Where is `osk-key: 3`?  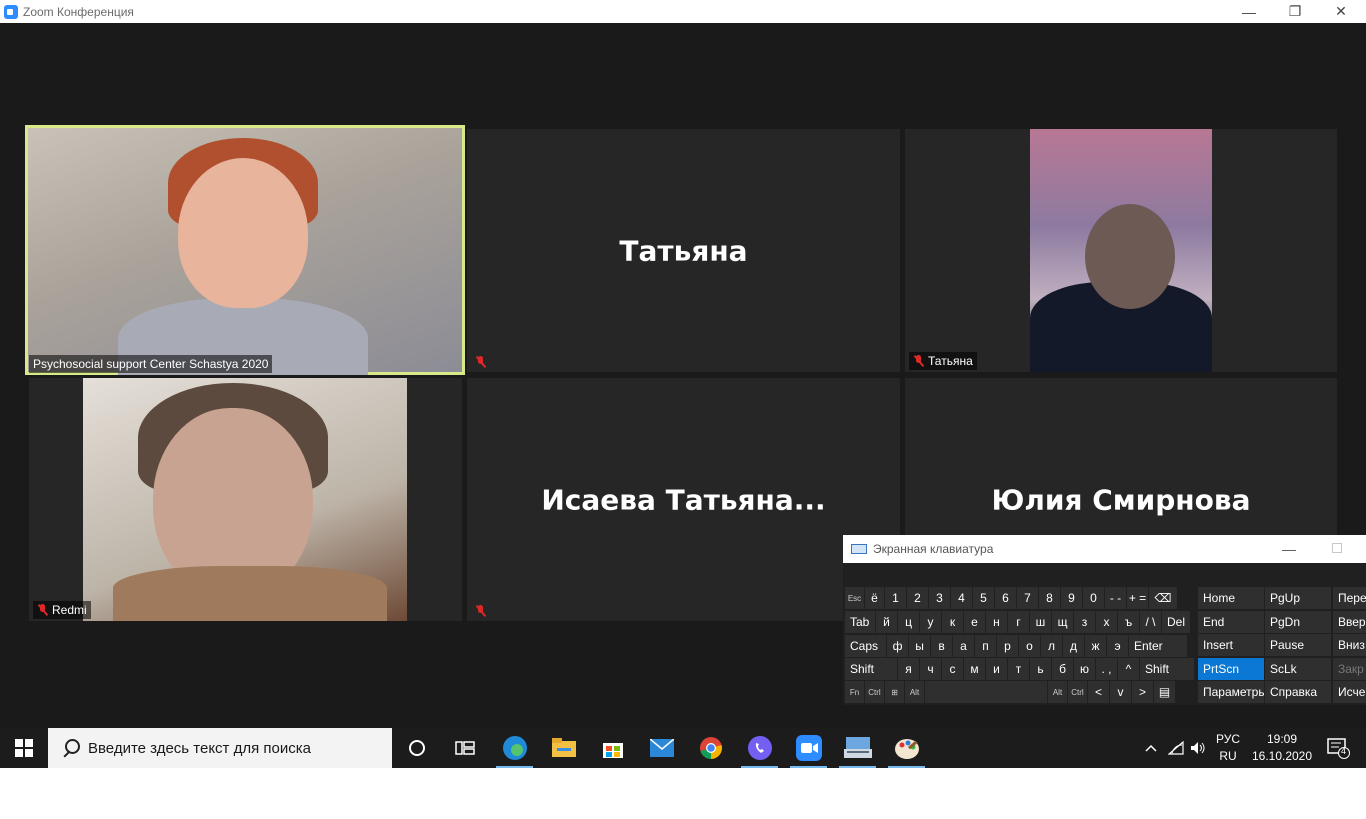 osk-key: 3 is located at coordinates (939, 598).